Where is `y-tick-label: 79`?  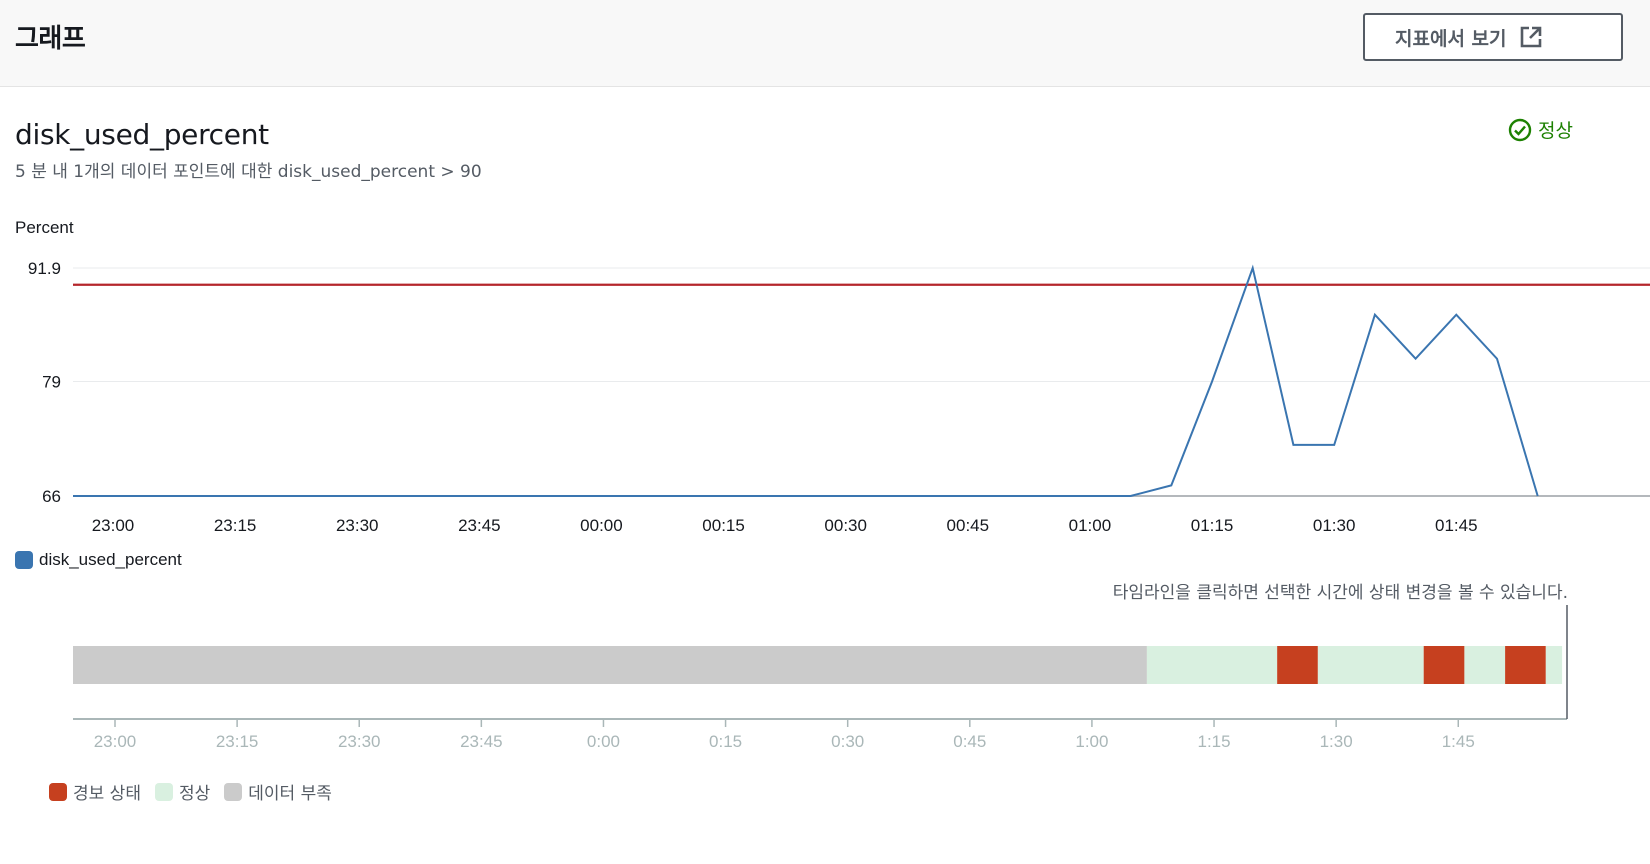 y-tick-label: 79 is located at coordinates (51, 382).